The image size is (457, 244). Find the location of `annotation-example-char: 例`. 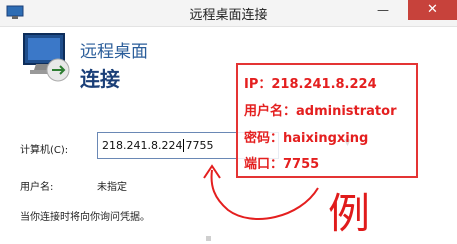

annotation-example-char: 例 is located at coordinates (349, 213).